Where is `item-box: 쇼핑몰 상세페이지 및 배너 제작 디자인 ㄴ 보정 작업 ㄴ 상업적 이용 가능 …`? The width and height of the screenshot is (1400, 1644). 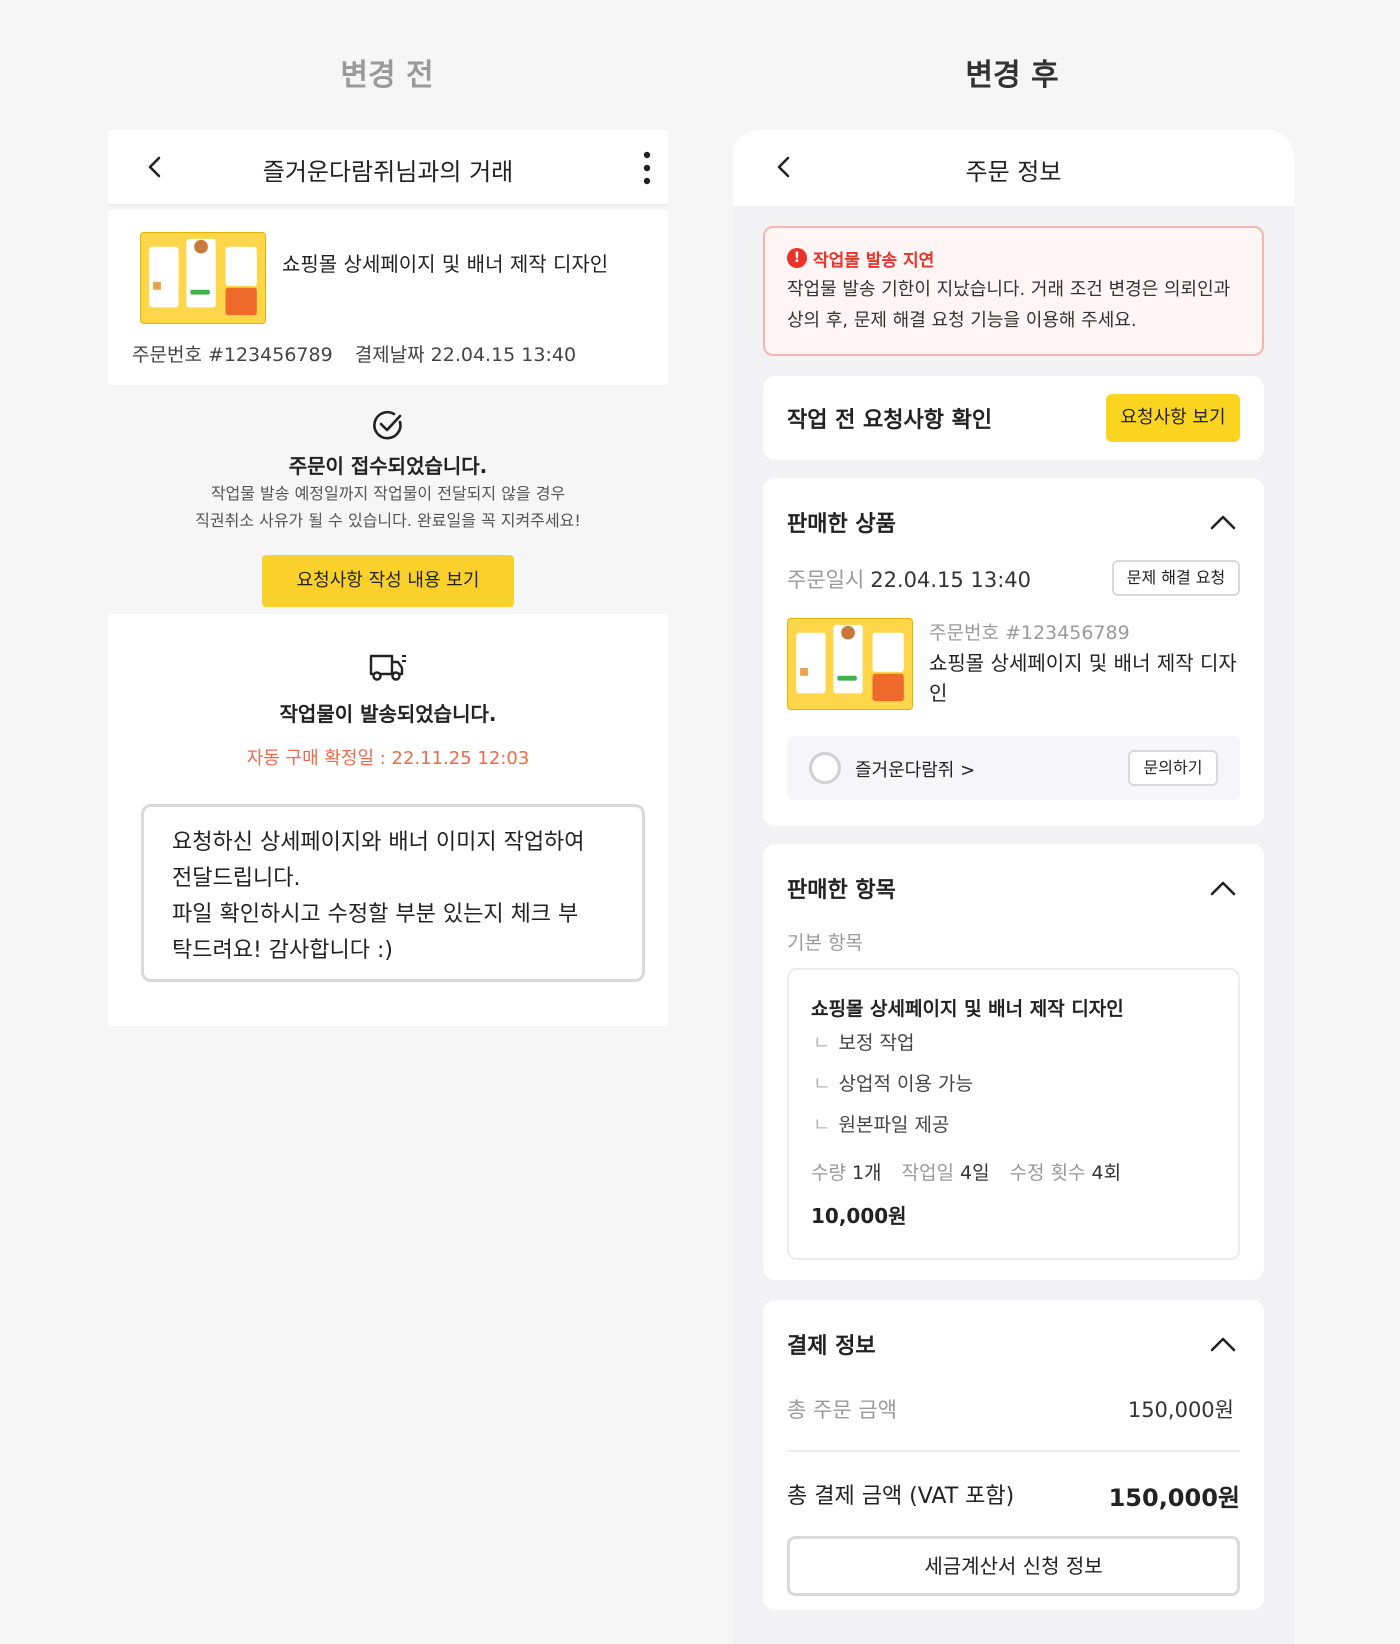 item-box: 쇼핑몰 상세페이지 및 배너 제작 디자인 ㄴ 보정 작업 ㄴ 상업적 이용 가능 … is located at coordinates (1013, 1114).